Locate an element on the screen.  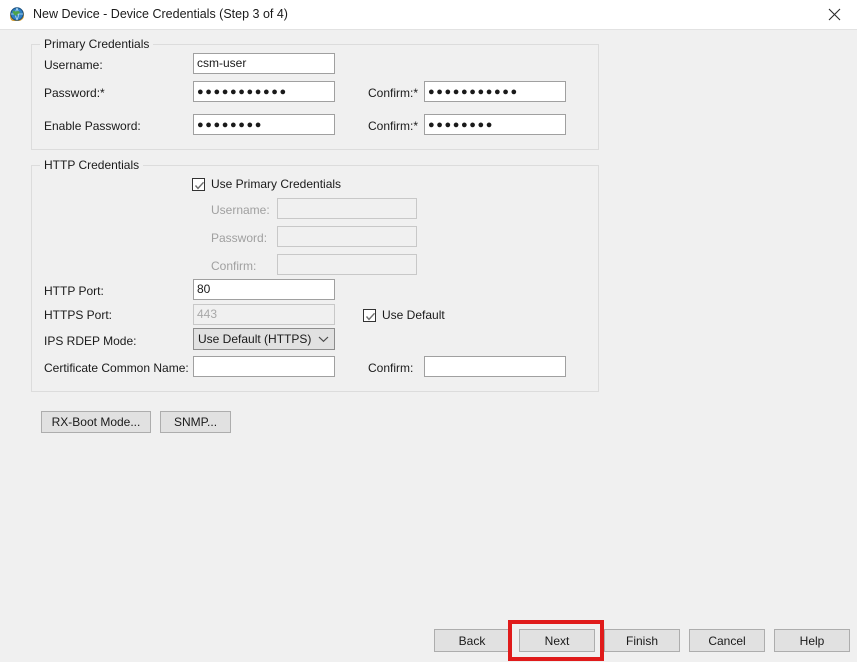
http-port-value: 80 is located at coordinates (204, 289).